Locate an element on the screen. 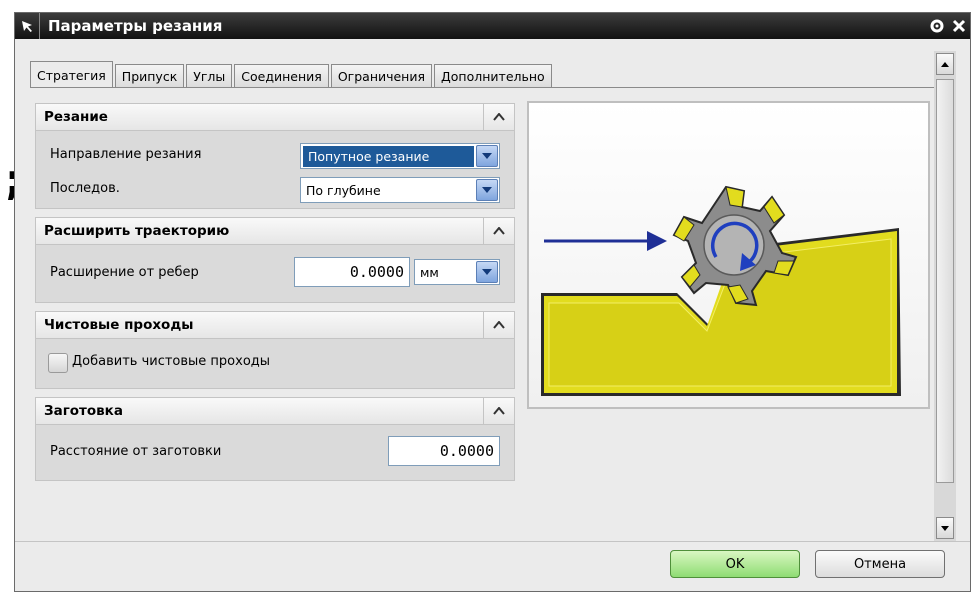 Image resolution: width=971 pixels, height=592 pixels. window-title: Параметры резания is located at coordinates (135, 26).